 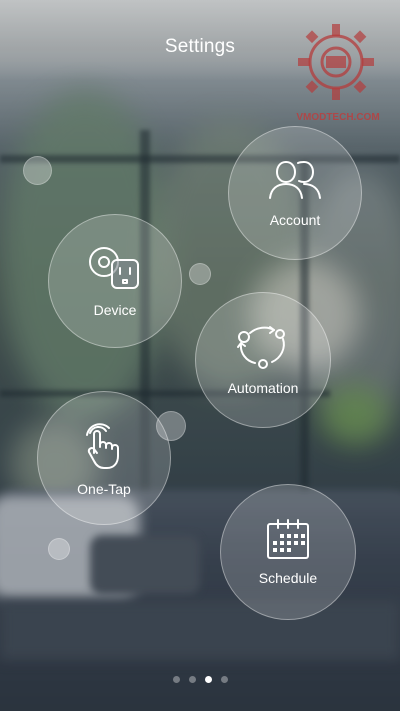 What do you see at coordinates (200, 679) in the screenshot?
I see `page-indicator` at bounding box center [200, 679].